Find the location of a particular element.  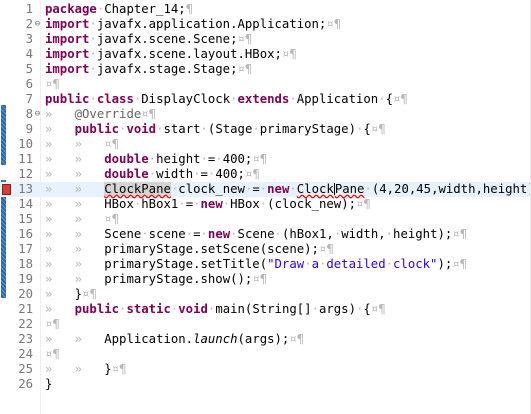

line-number: 24 is located at coordinates (25, 354).